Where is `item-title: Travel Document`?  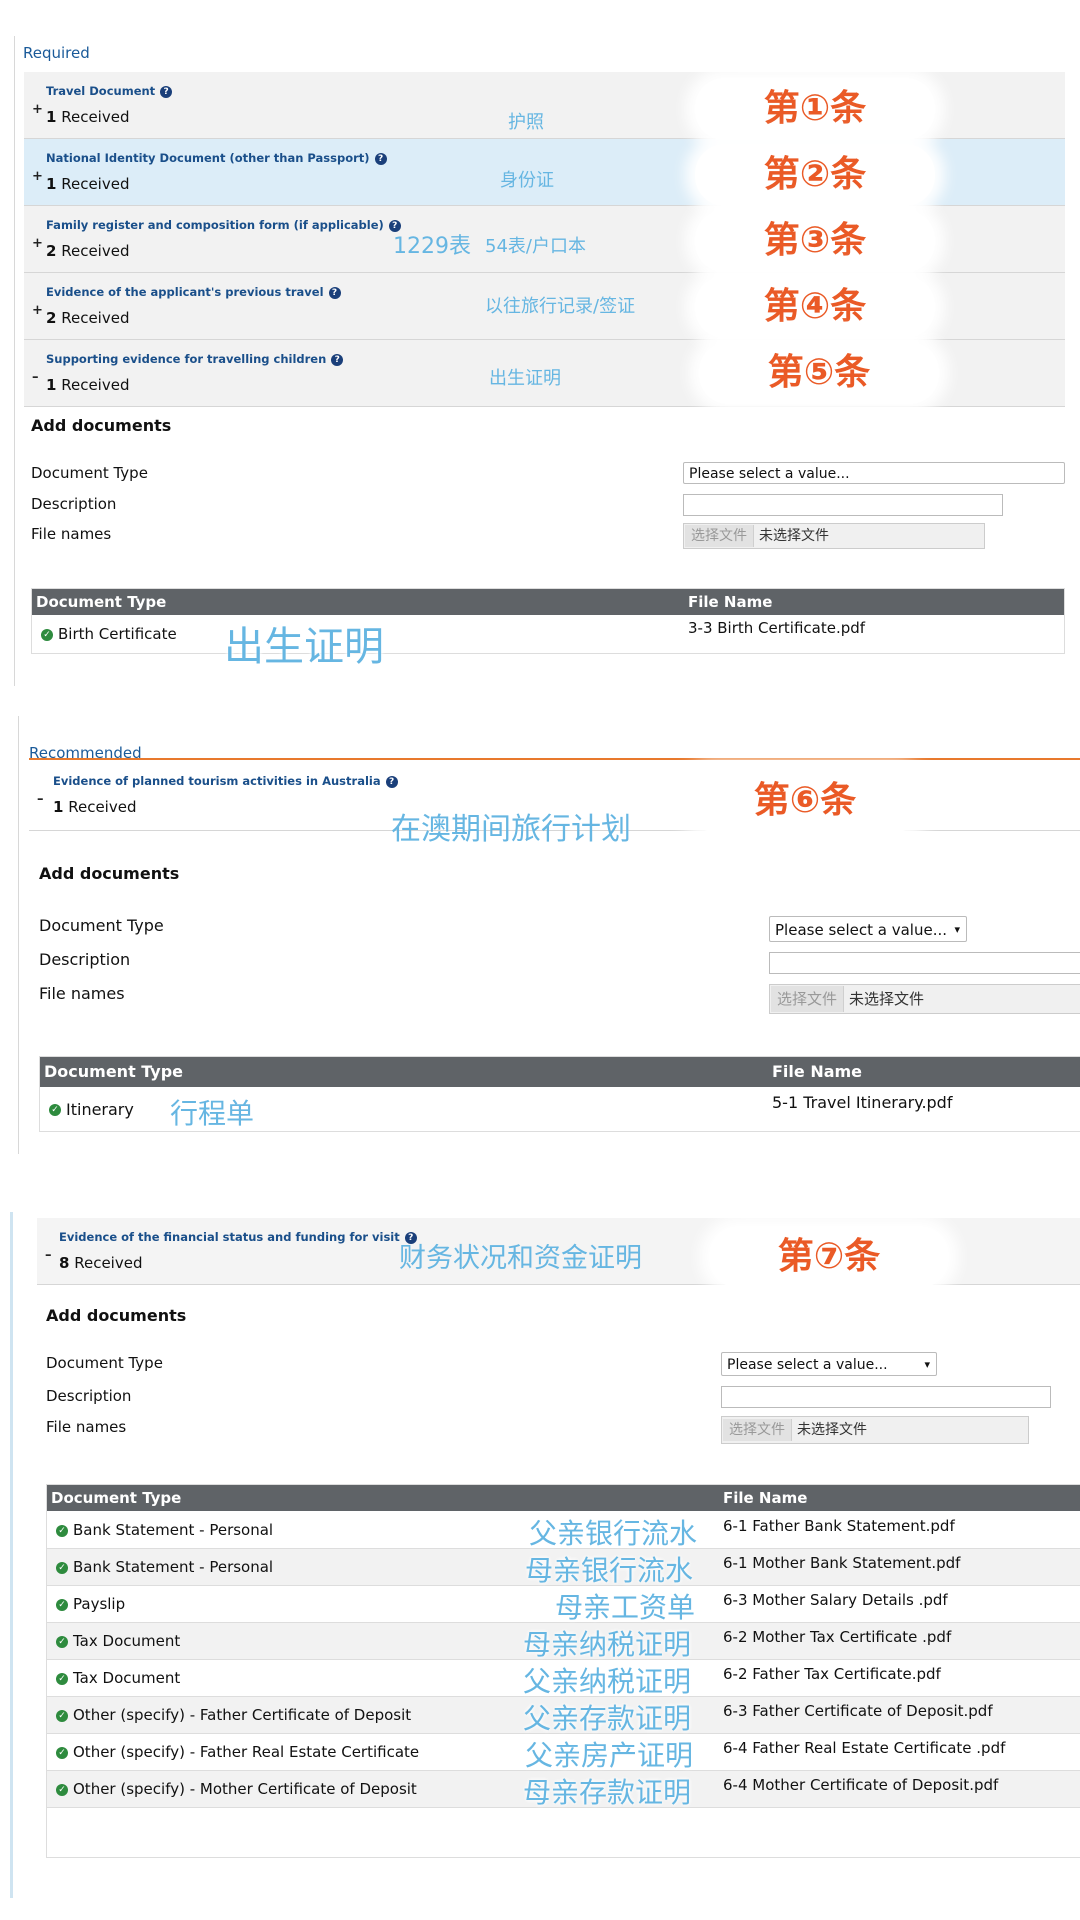 item-title: Travel Document is located at coordinates (100, 91).